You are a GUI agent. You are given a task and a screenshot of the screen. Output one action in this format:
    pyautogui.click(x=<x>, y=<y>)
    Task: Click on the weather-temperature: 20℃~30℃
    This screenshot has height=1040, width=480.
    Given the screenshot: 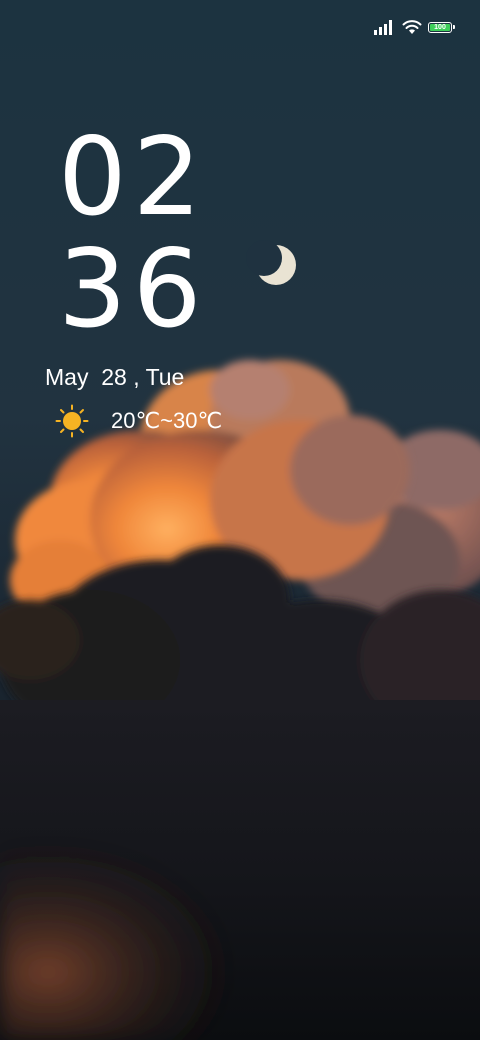 What is the action you would take?
    pyautogui.click(x=167, y=420)
    